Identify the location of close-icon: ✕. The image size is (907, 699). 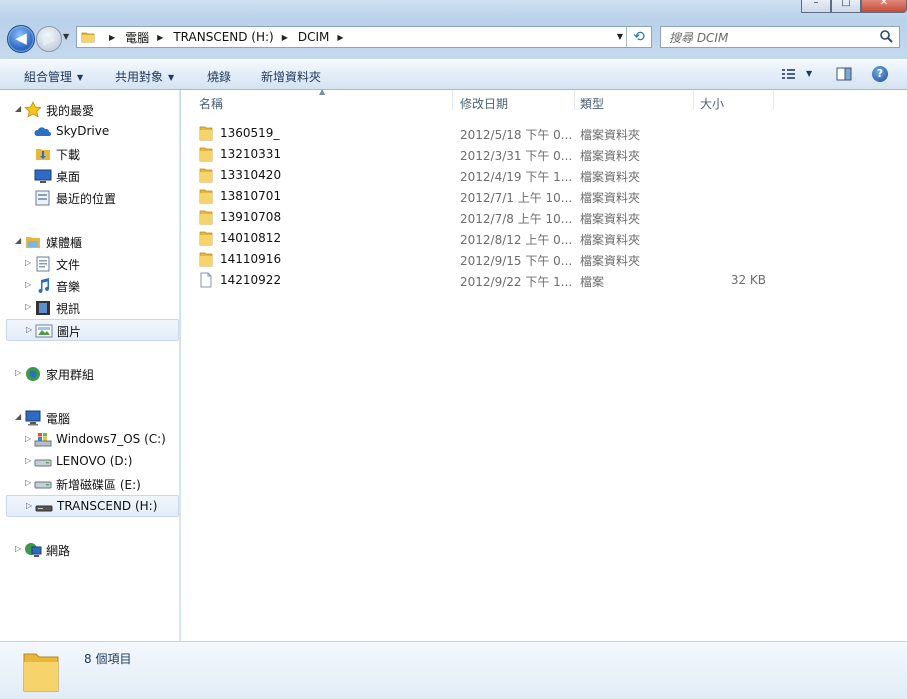
(884, 4).